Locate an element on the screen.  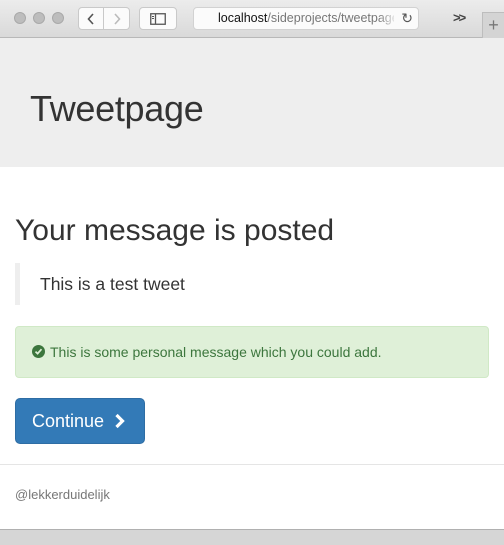
back-button is located at coordinates (91, 18).